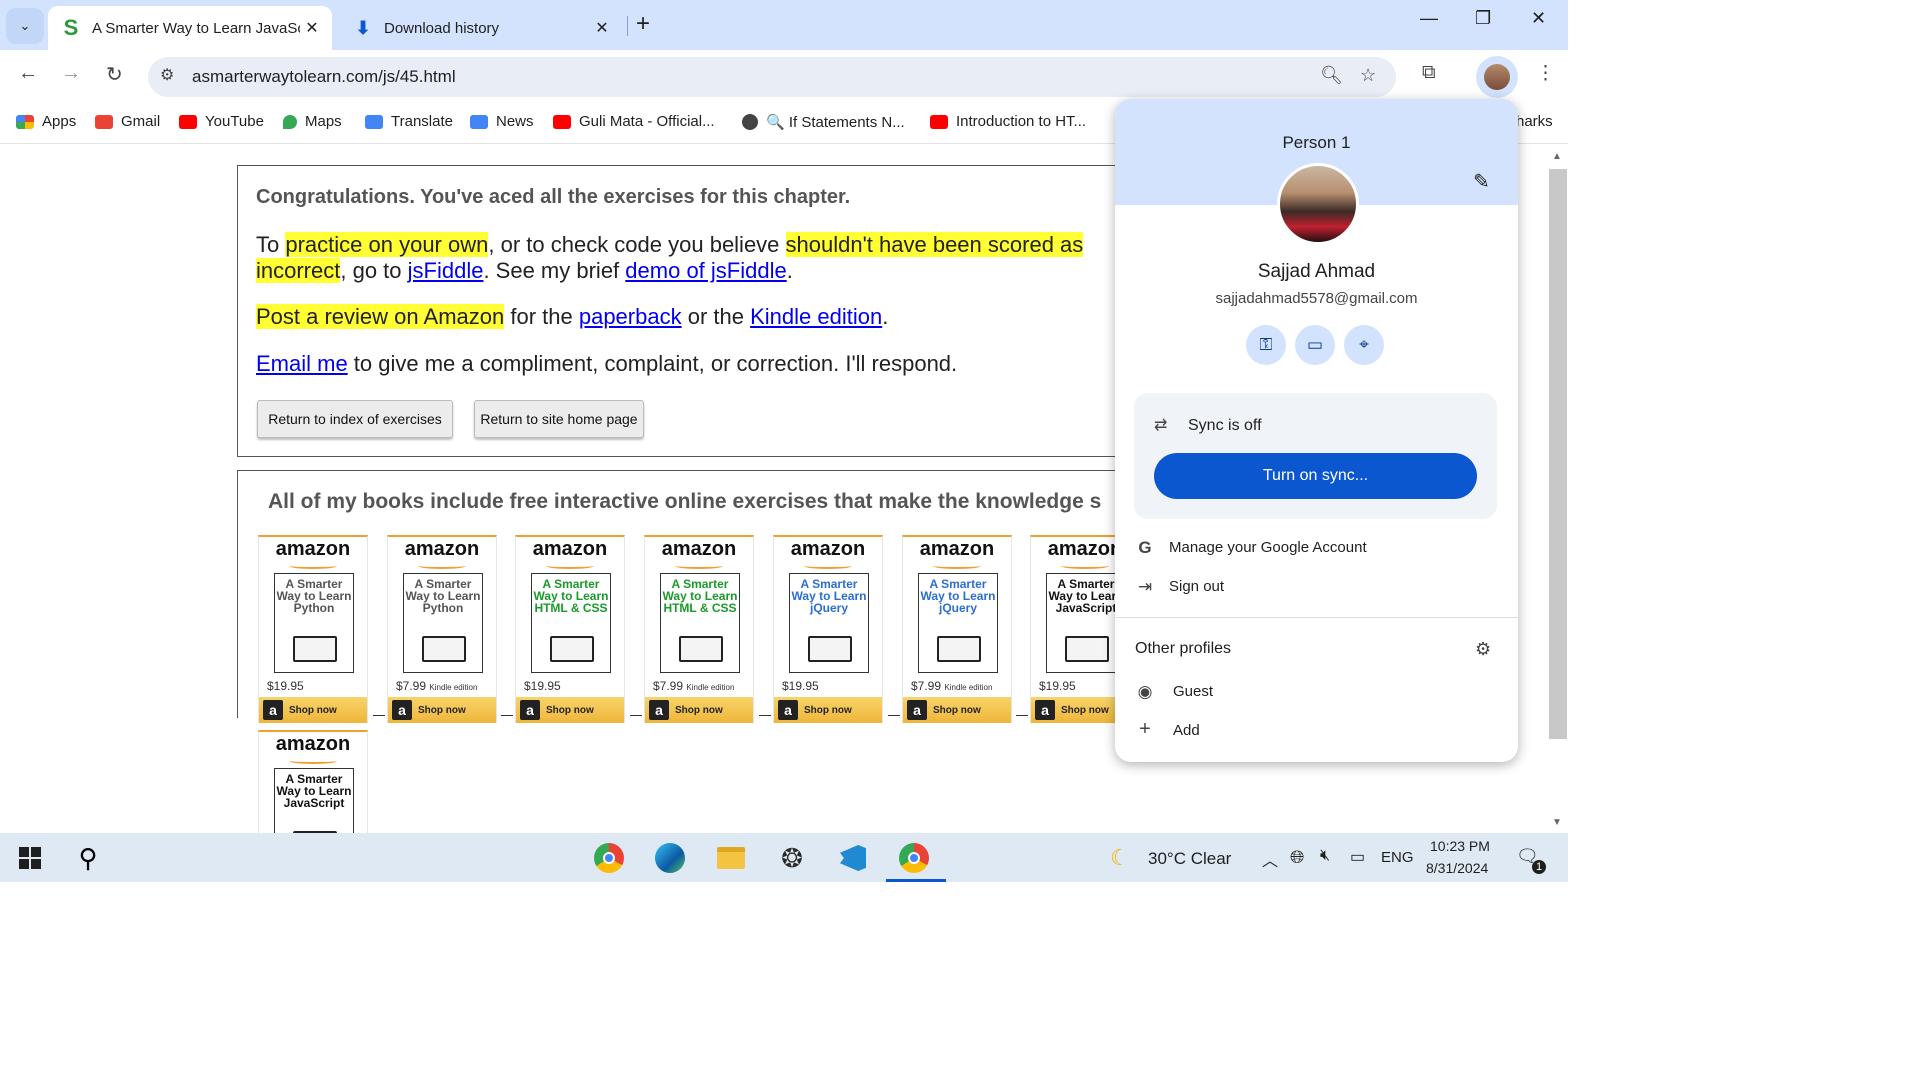 The width and height of the screenshot is (1920, 1080). Describe the element at coordinates (1086, 623) in the screenshot. I see `book-cover: A Smarter Way to Learn JavaScript` at that location.